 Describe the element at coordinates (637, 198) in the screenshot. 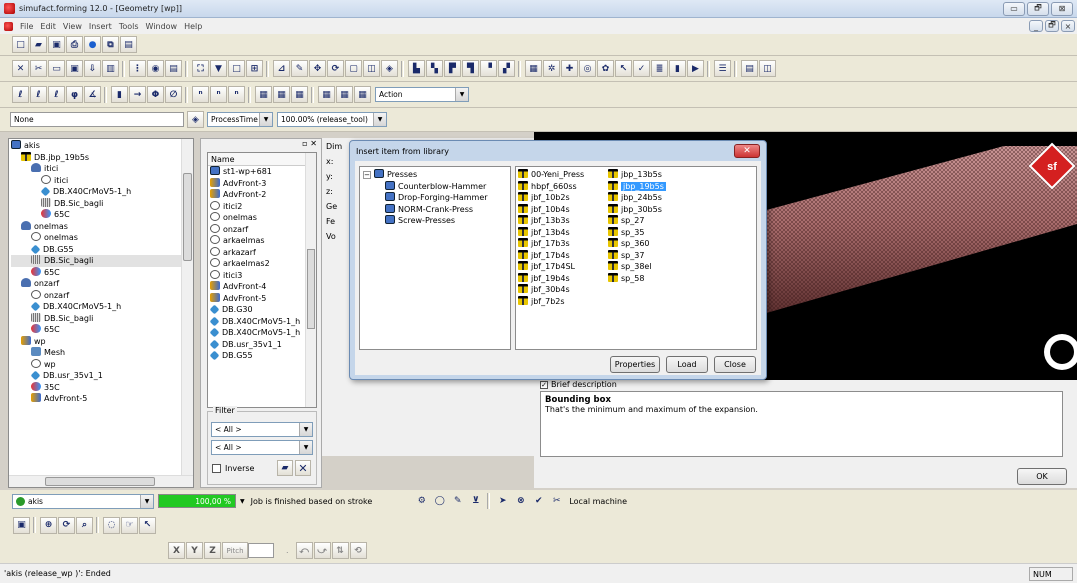

I see `press-item: jbp_24b5s` at that location.